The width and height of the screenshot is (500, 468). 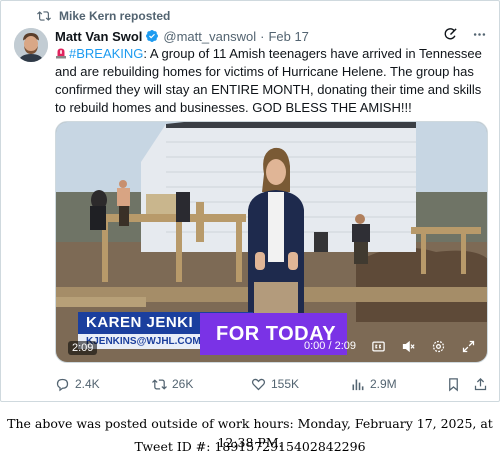 I want to click on more-icon, so click(x=479, y=34).